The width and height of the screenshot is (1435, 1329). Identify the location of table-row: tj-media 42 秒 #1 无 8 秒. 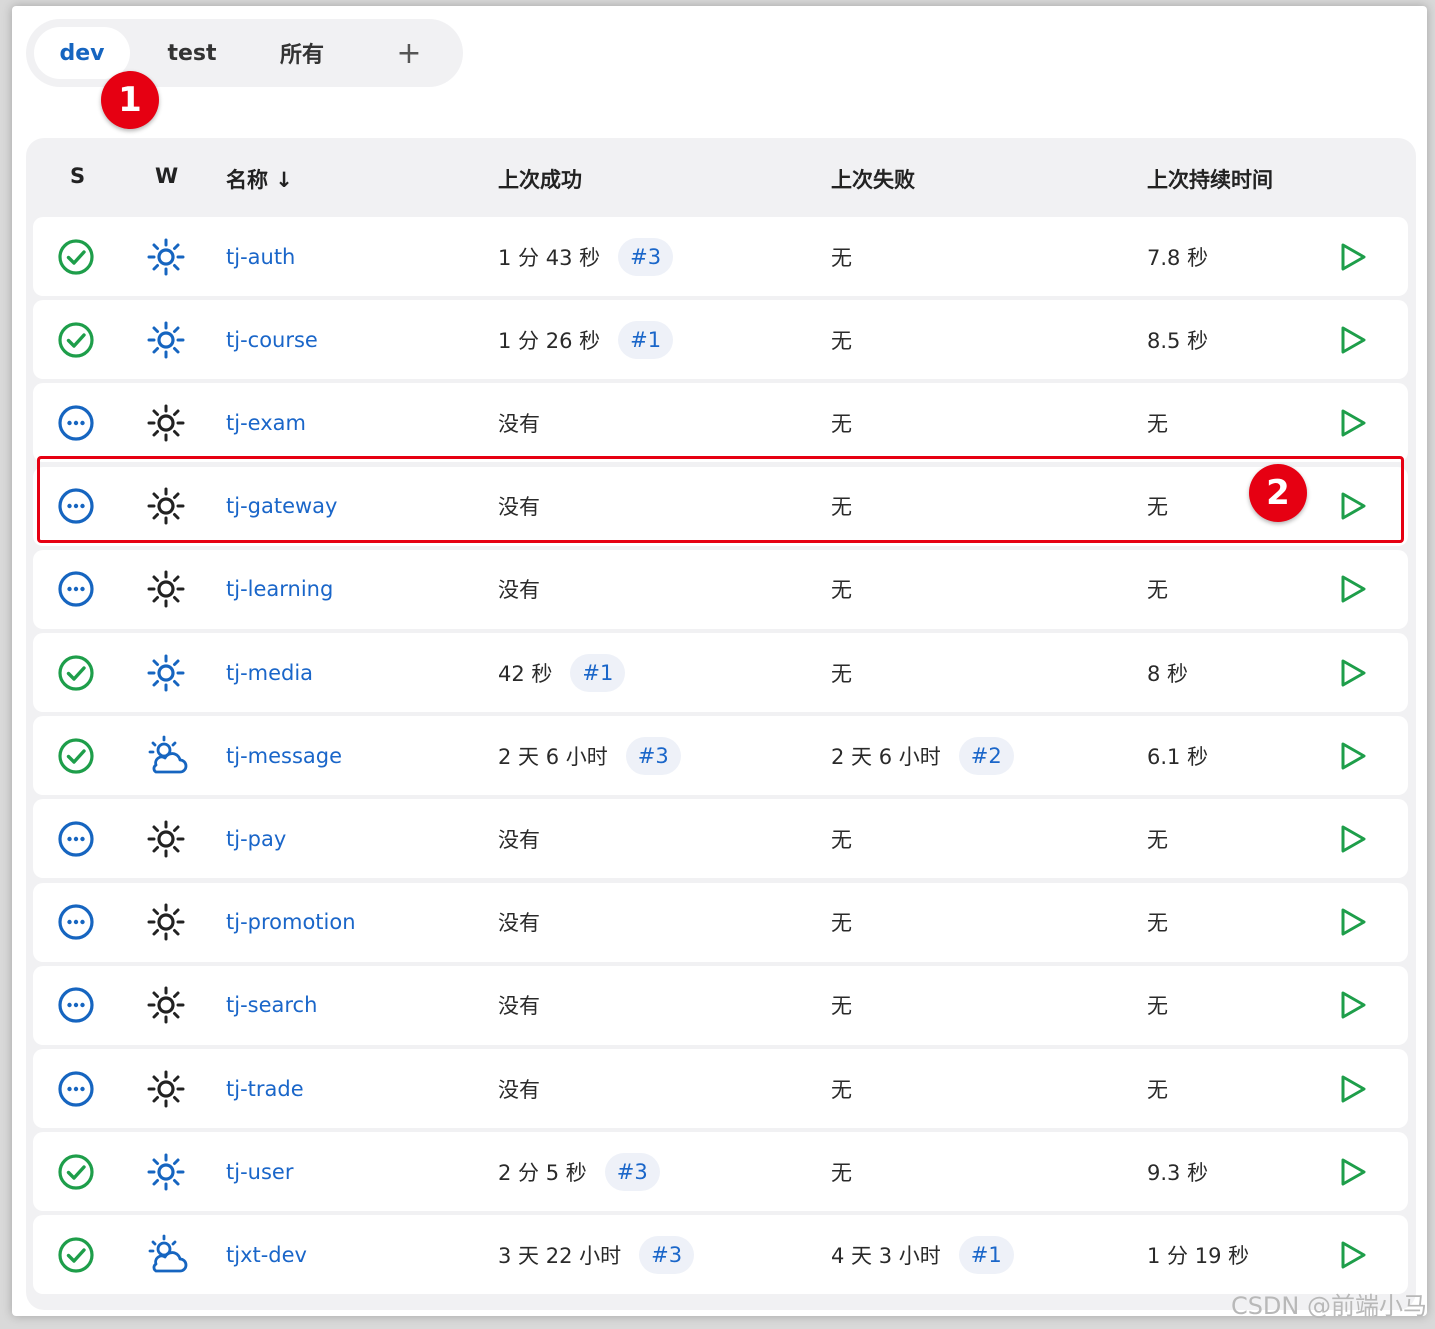
(720, 672).